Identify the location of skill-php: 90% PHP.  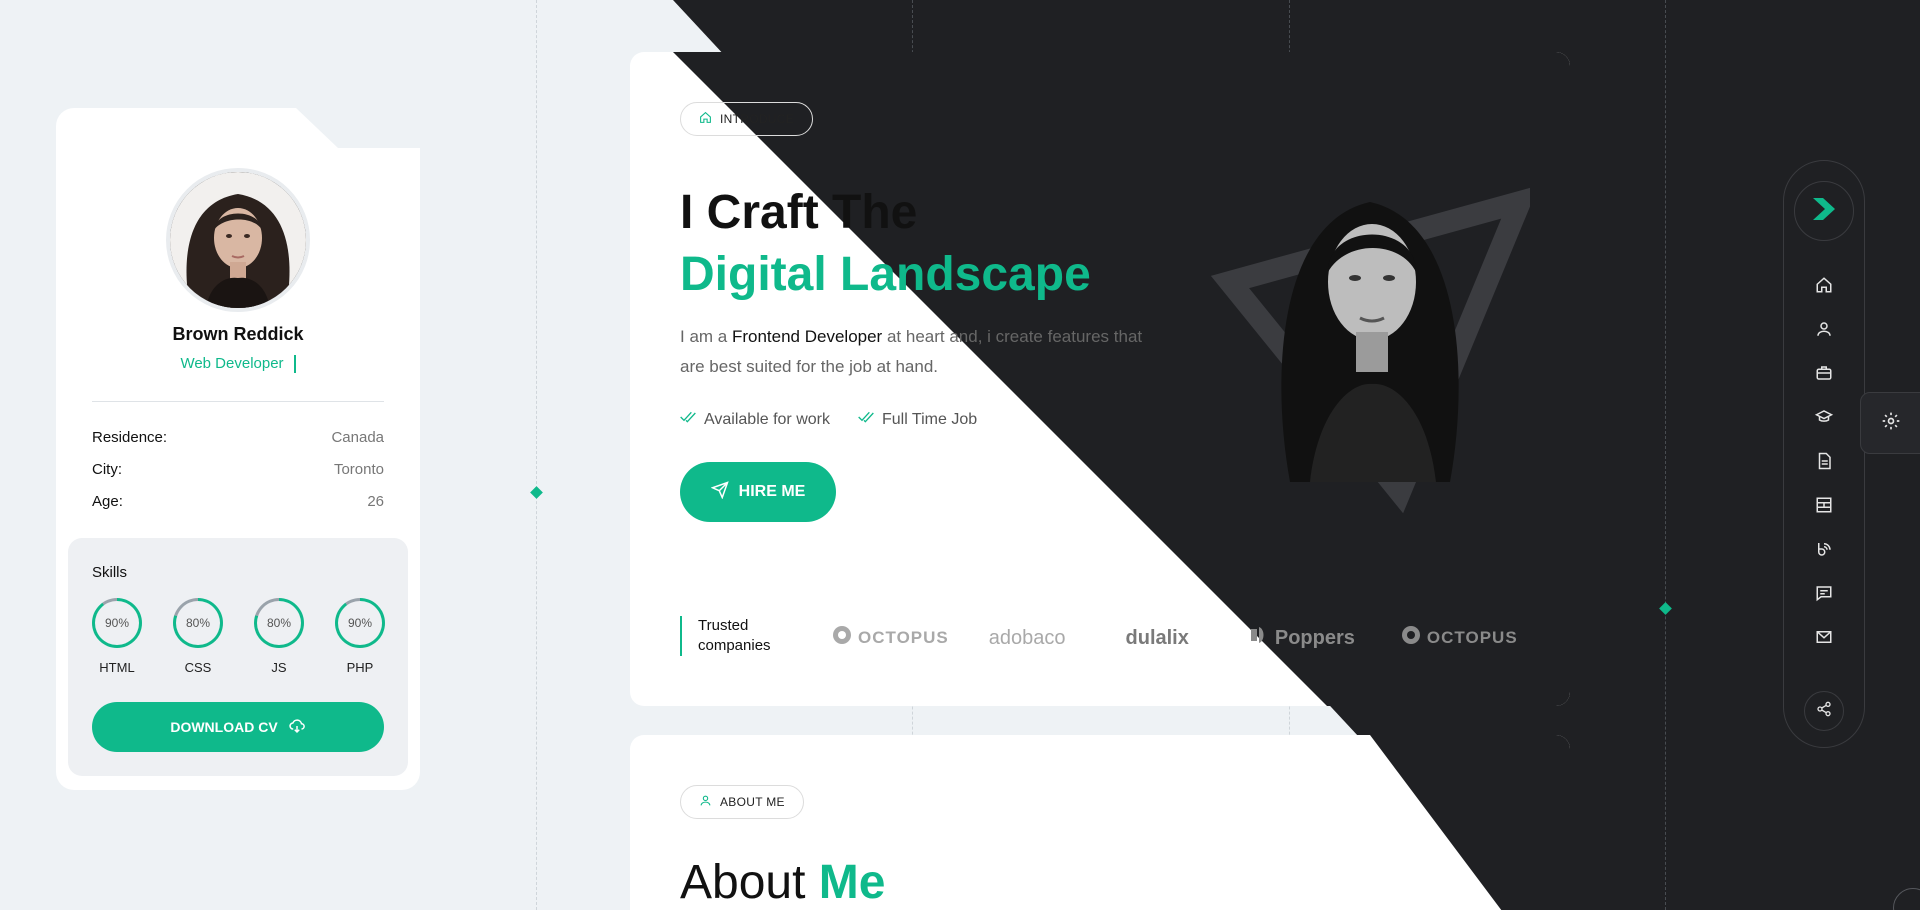
(360, 636).